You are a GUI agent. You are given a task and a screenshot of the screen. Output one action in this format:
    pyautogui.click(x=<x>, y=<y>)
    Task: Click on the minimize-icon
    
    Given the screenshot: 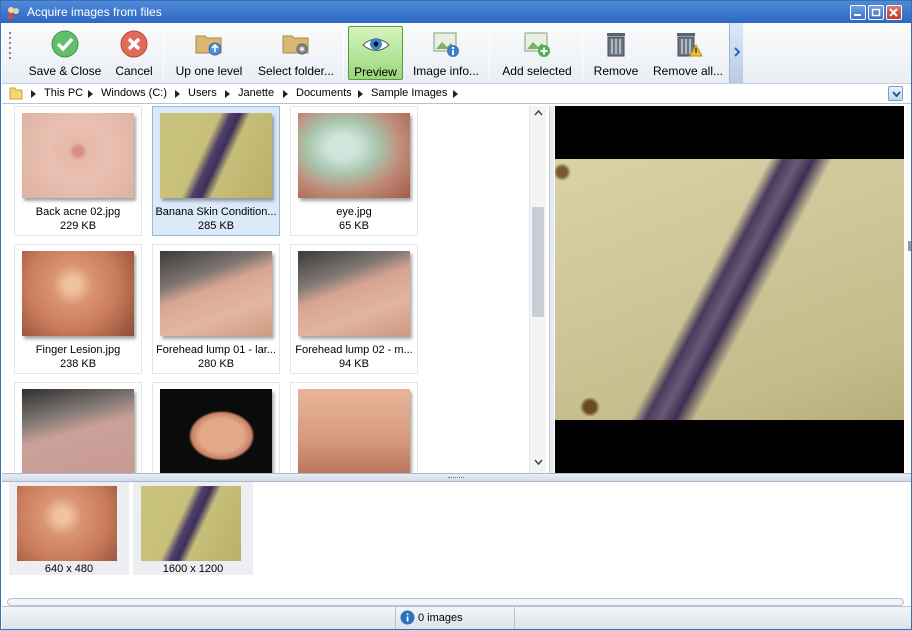 What is the action you would take?
    pyautogui.click(x=857, y=15)
    